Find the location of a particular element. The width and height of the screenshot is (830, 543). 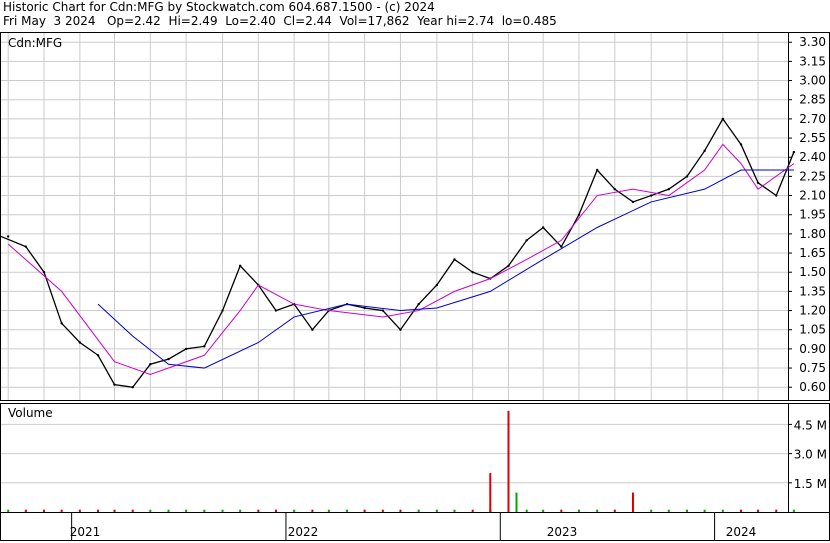

volume-tick-label: 1.5 M is located at coordinates (810, 484).